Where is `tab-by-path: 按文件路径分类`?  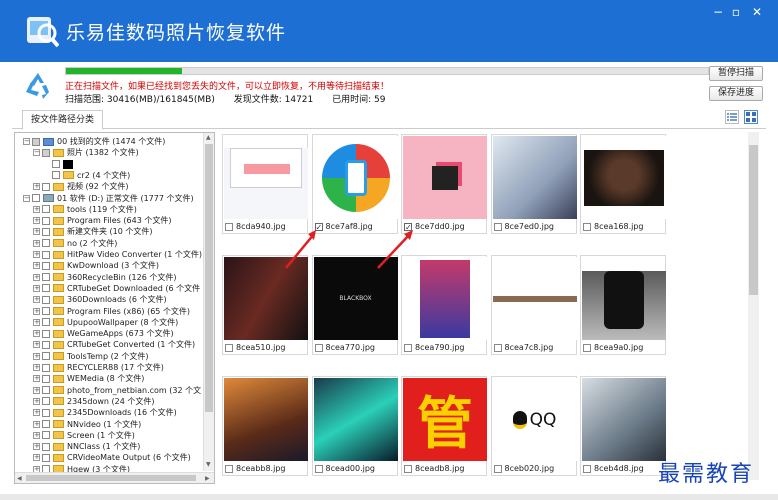 tab-by-path: 按文件路径分类 is located at coordinates (63, 120).